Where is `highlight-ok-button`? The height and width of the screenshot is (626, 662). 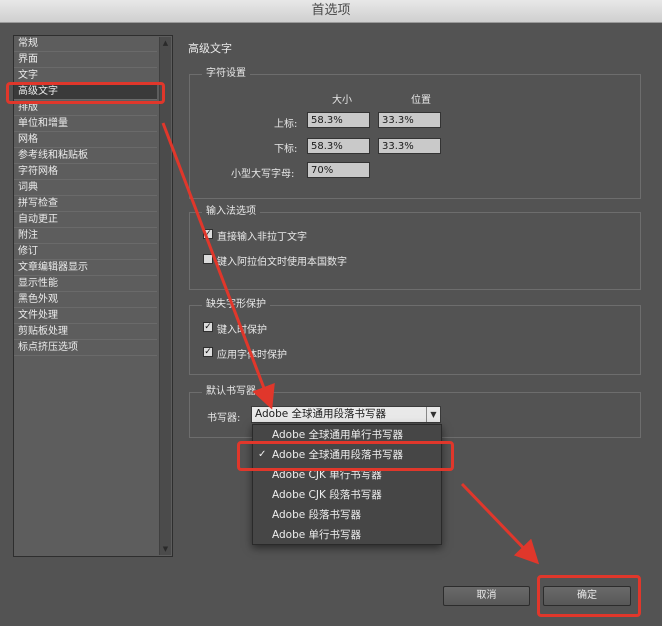
highlight-ok-button is located at coordinates (589, 596).